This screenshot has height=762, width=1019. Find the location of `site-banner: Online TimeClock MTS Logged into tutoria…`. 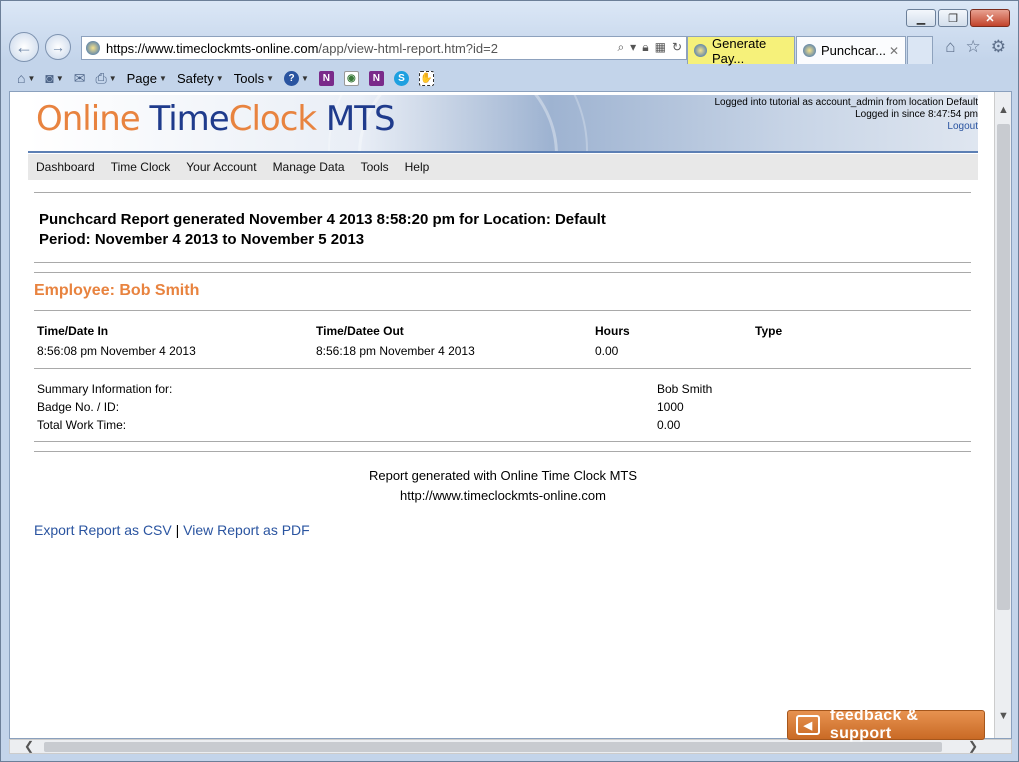

site-banner: Online TimeClock MTS Logged into tutoria… is located at coordinates (503, 124).